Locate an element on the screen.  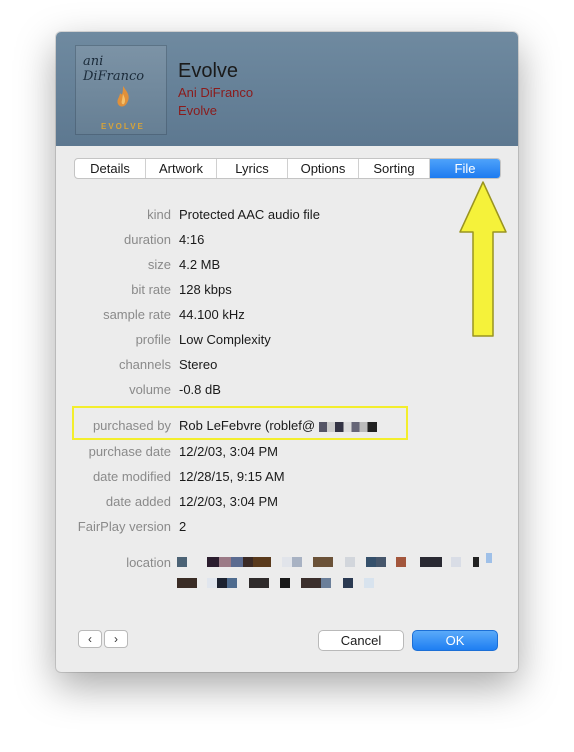
field-row-date-modified: date modified 12/28/15, 9:15 AM is located at coordinates (287, 479).